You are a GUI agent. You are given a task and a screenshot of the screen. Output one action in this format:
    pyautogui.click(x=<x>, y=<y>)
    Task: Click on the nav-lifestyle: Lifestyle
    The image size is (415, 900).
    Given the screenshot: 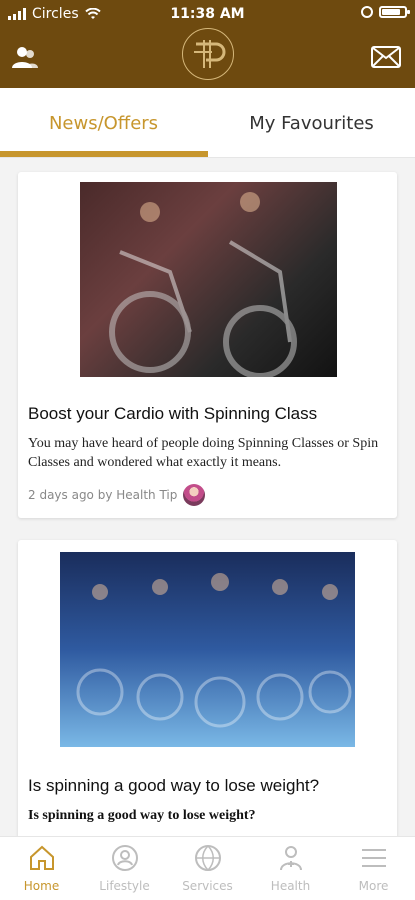 What is the action you would take?
    pyautogui.click(x=124, y=871)
    